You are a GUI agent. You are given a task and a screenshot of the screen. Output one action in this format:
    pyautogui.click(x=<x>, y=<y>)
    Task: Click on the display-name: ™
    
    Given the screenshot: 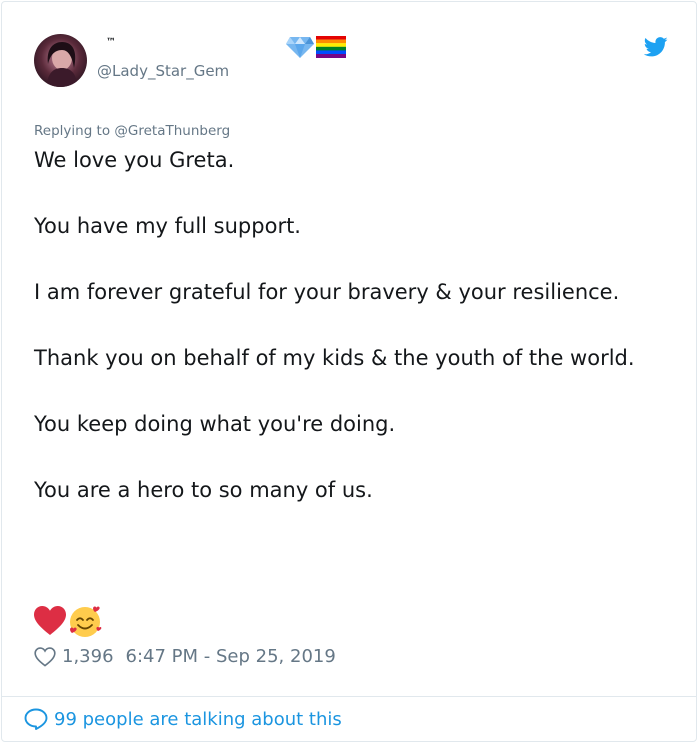 What is the action you would take?
    pyautogui.click(x=111, y=42)
    